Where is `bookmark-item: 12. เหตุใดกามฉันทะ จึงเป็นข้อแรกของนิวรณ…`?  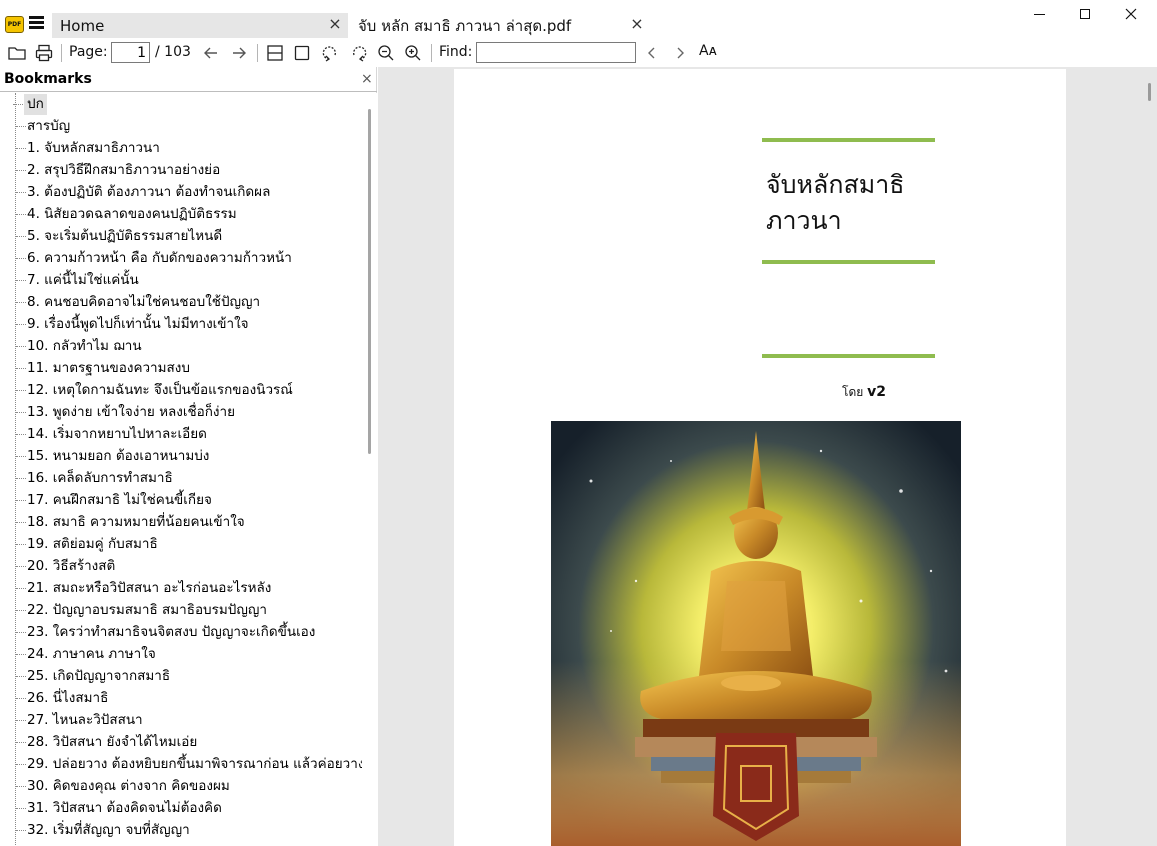 bookmark-item: 12. เหตุใดกามฉันทะ จึงเป็นข้อแรกของนิวรณ… is located at coordinates (154, 390).